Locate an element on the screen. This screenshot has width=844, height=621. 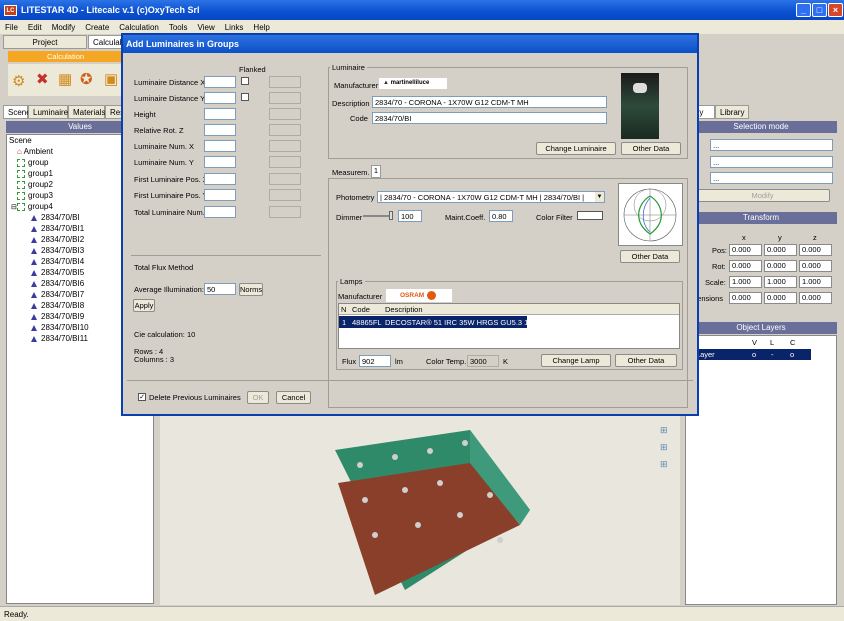
modify-button: Modify is located at coordinates (762, 195).